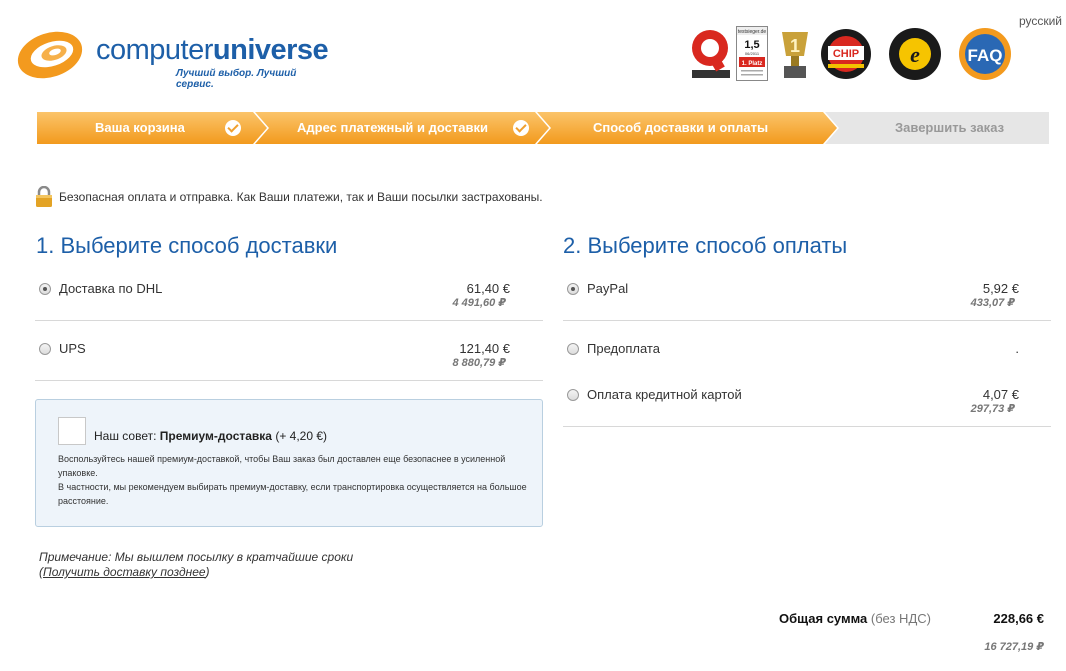  I want to click on delivery-option-price-rub: 4 491,60 ₽, so click(479, 303).